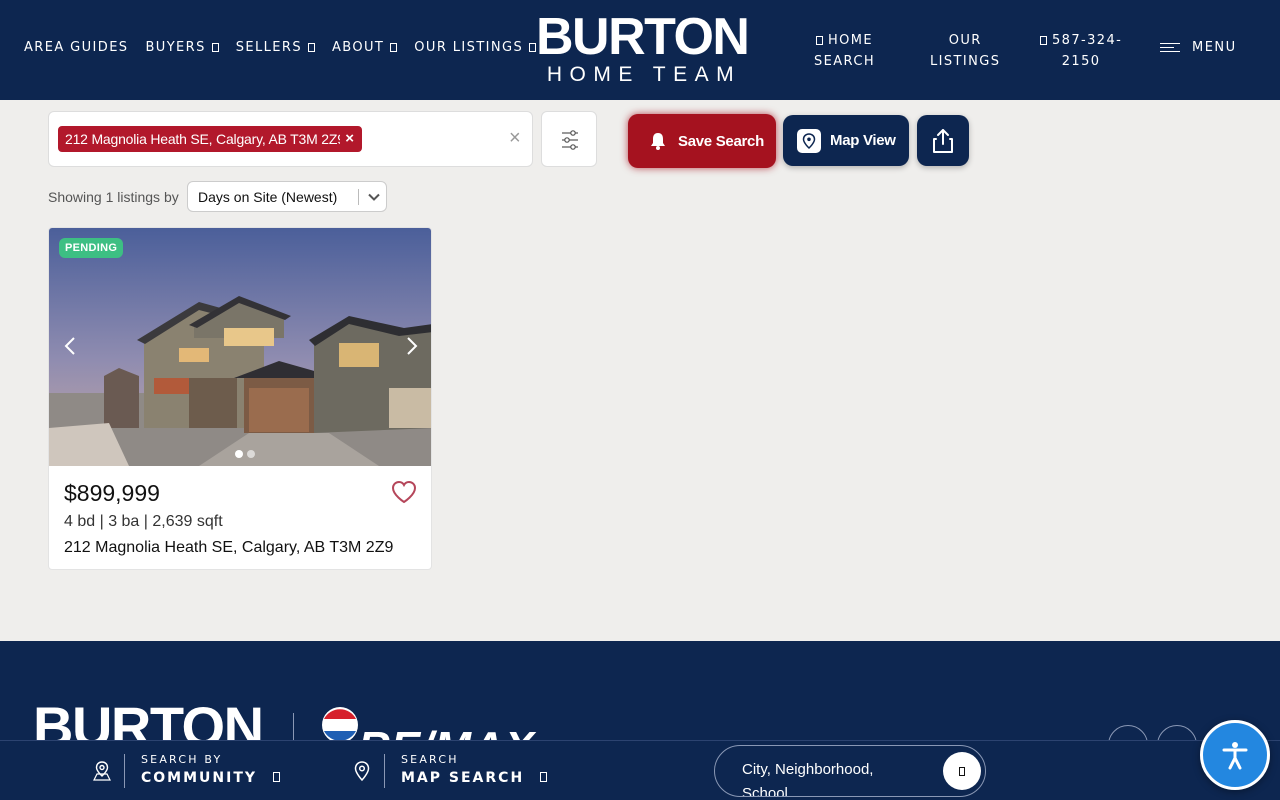  I want to click on sort-dropdown: Days on Site (Newest), so click(287, 196).